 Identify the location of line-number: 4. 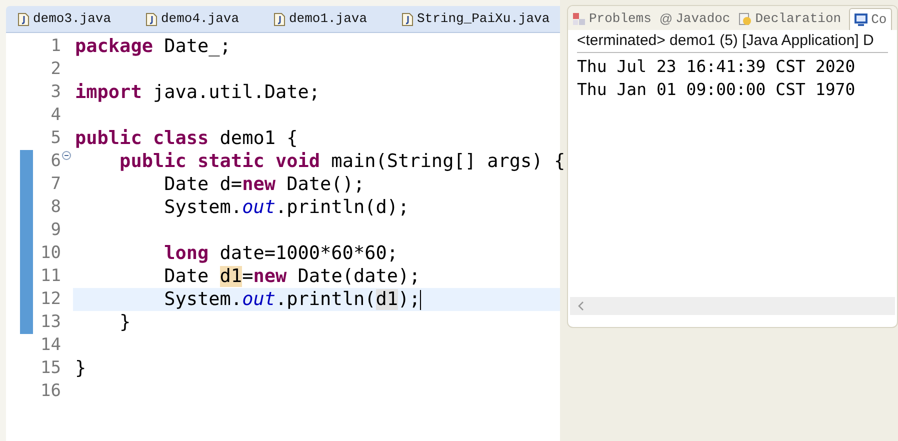
(55, 114).